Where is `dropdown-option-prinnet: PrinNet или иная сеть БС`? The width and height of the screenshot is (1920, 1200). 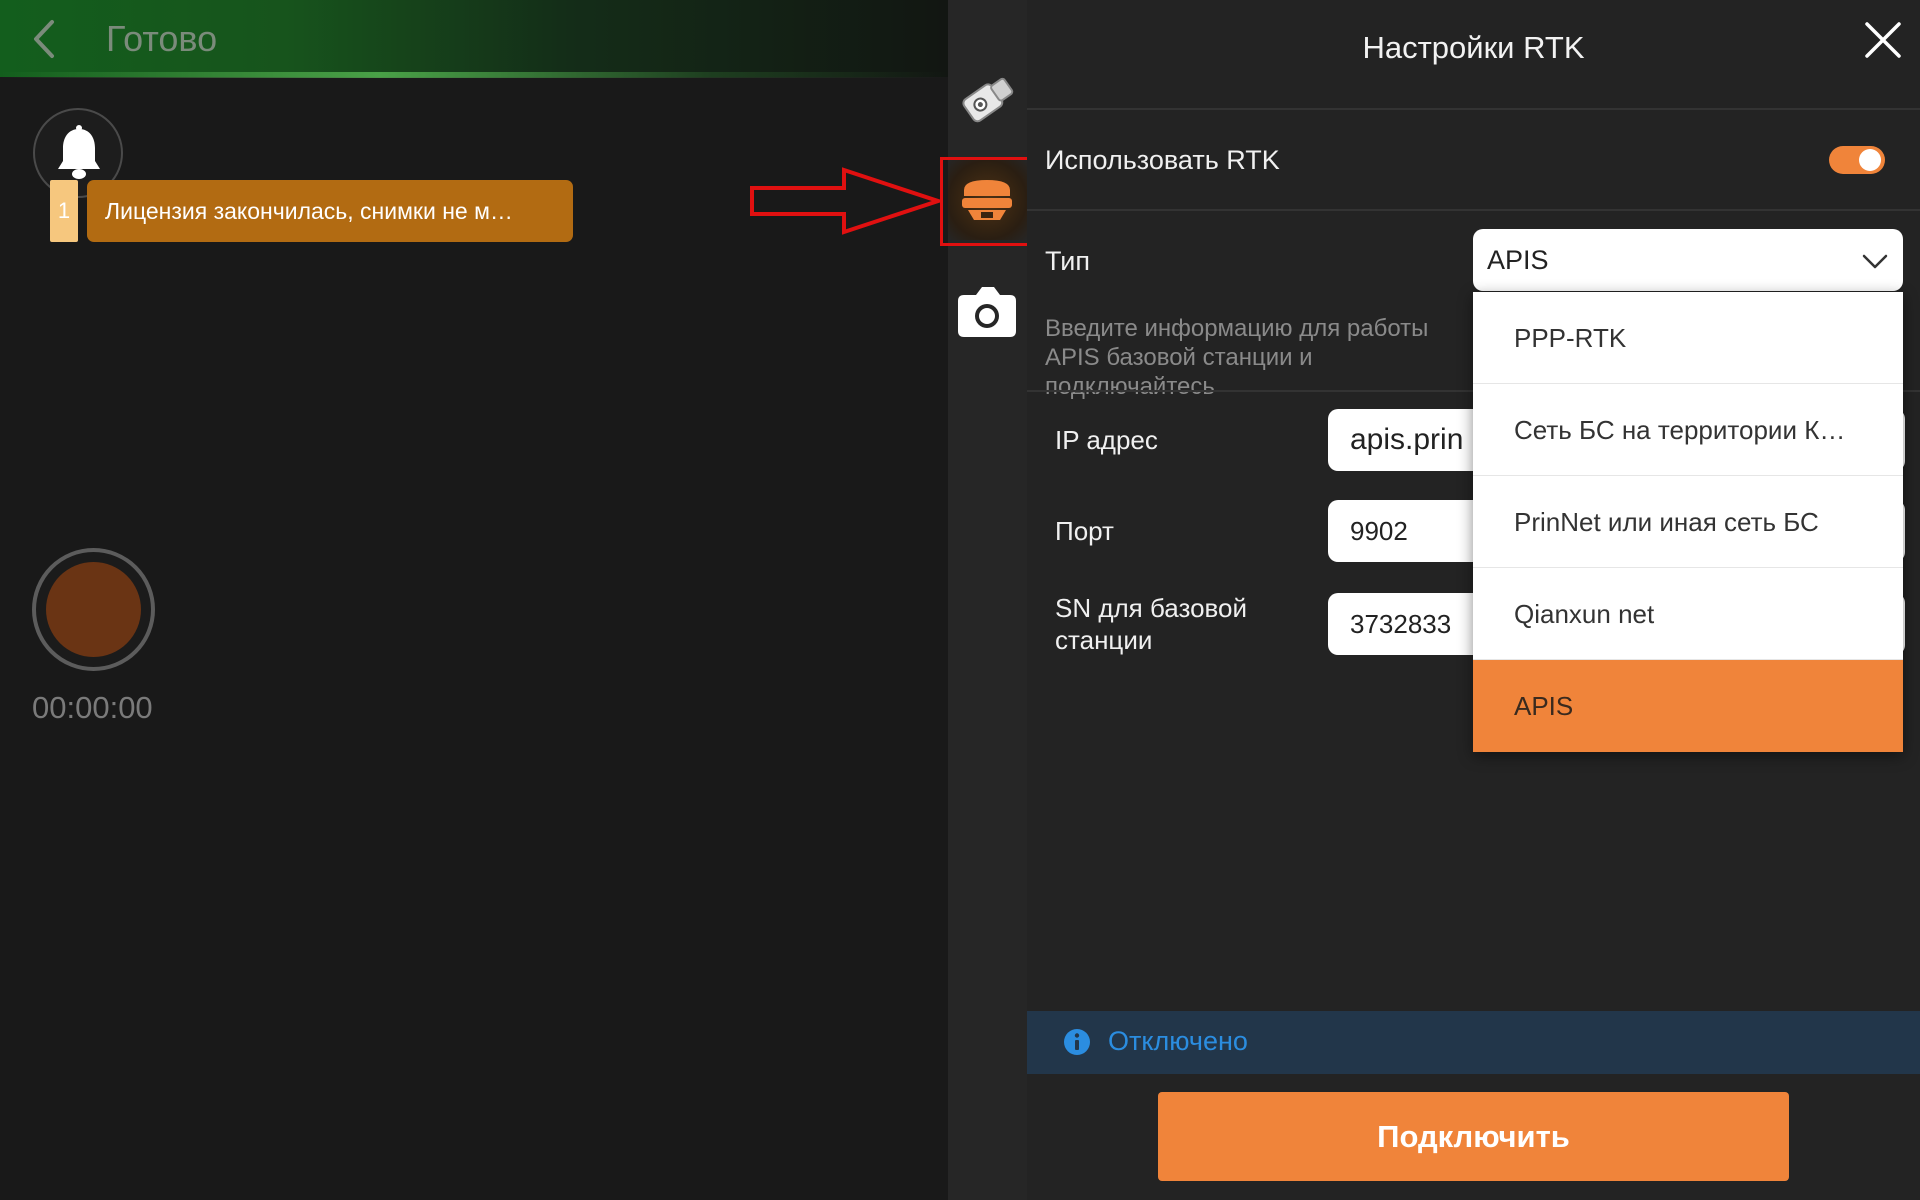
dropdown-option-prinnet: PrinNet или иная сеть БС is located at coordinates (1688, 522).